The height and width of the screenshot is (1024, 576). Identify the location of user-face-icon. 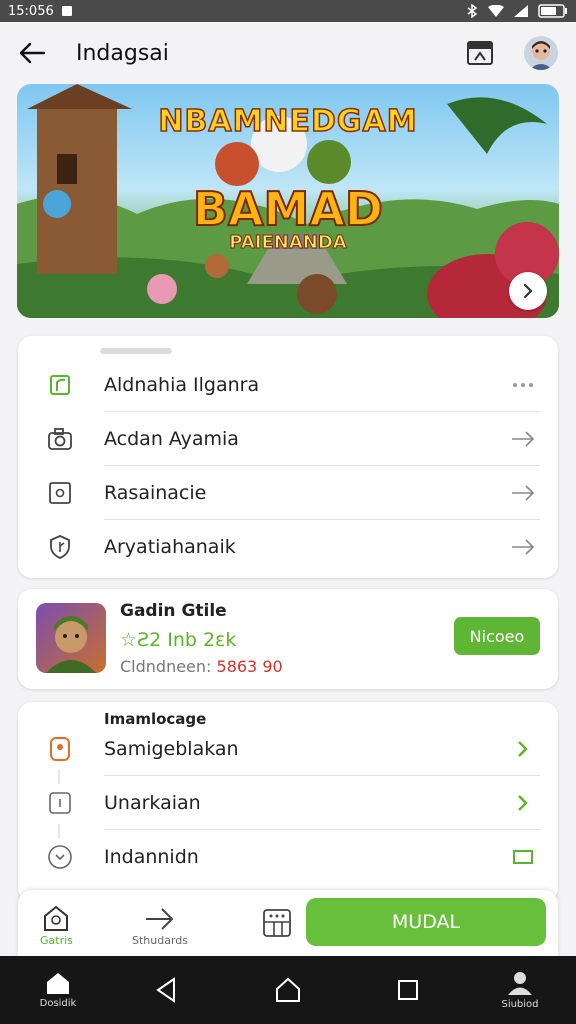
(541, 55).